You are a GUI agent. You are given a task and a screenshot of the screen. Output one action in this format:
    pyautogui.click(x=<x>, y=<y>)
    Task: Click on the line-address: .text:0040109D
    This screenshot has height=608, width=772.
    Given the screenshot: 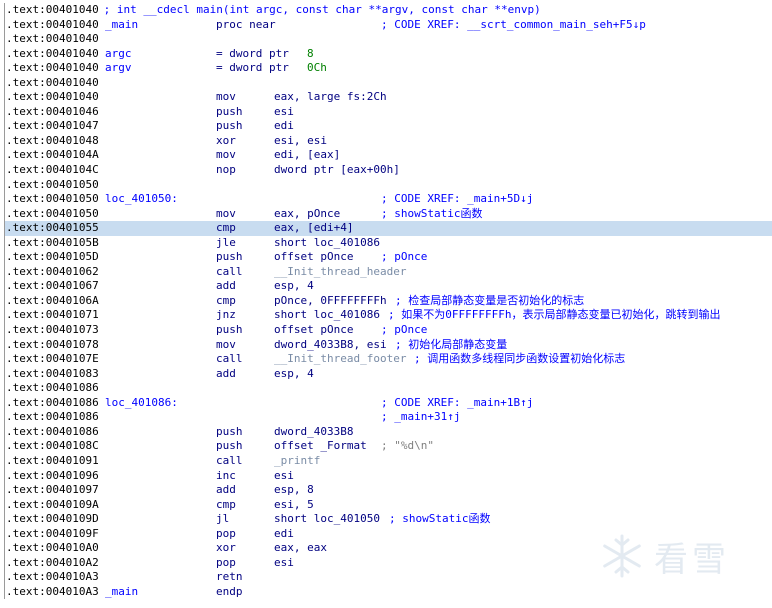 What is the action you would take?
    pyautogui.click(x=52, y=519)
    